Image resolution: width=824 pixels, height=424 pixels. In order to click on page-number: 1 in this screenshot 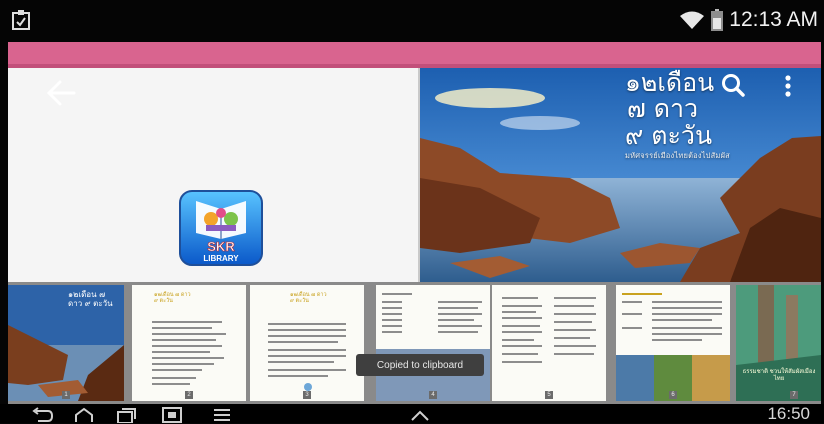, I will do `click(66, 395)`.